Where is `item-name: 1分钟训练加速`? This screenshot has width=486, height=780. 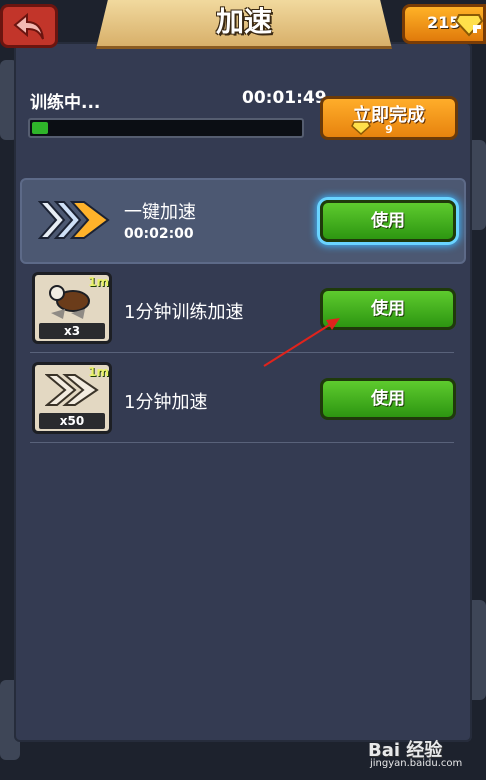
item-name: 1分钟训练加速 is located at coordinates (184, 312).